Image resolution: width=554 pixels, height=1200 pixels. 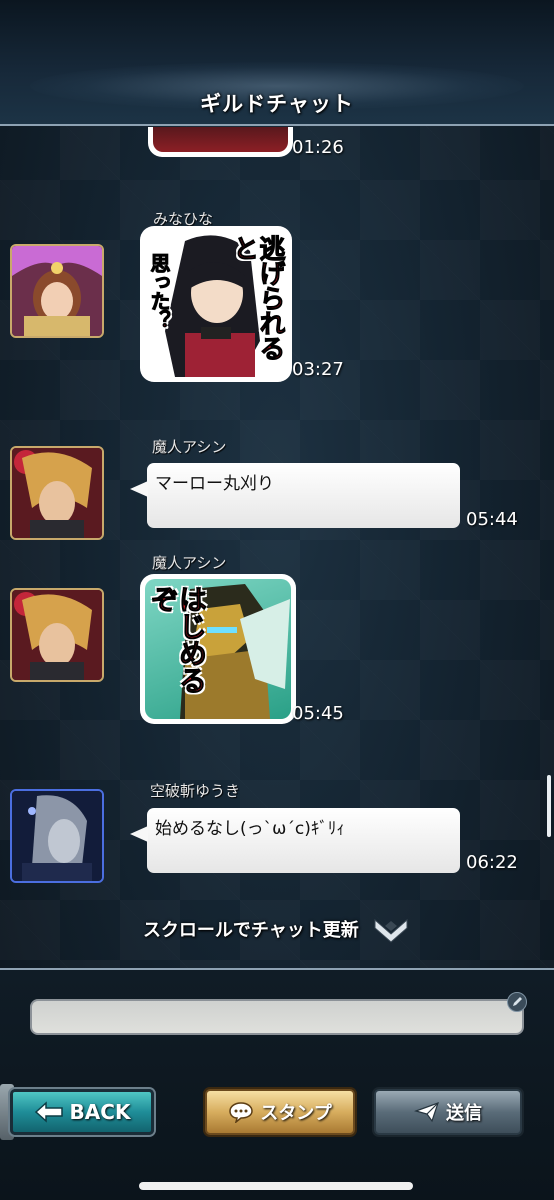 I want to click on send-label: 送信, so click(x=464, y=1113).